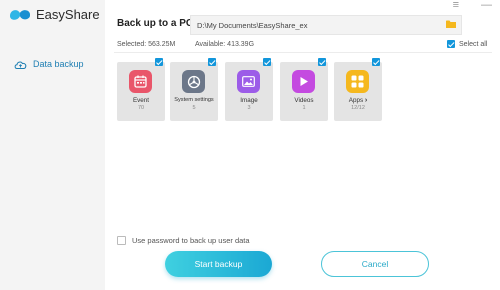 The height and width of the screenshot is (290, 500). What do you see at coordinates (140, 81) in the screenshot?
I see `calendar-icon` at bounding box center [140, 81].